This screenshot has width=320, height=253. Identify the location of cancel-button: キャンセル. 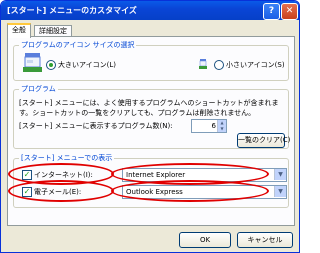
(265, 240).